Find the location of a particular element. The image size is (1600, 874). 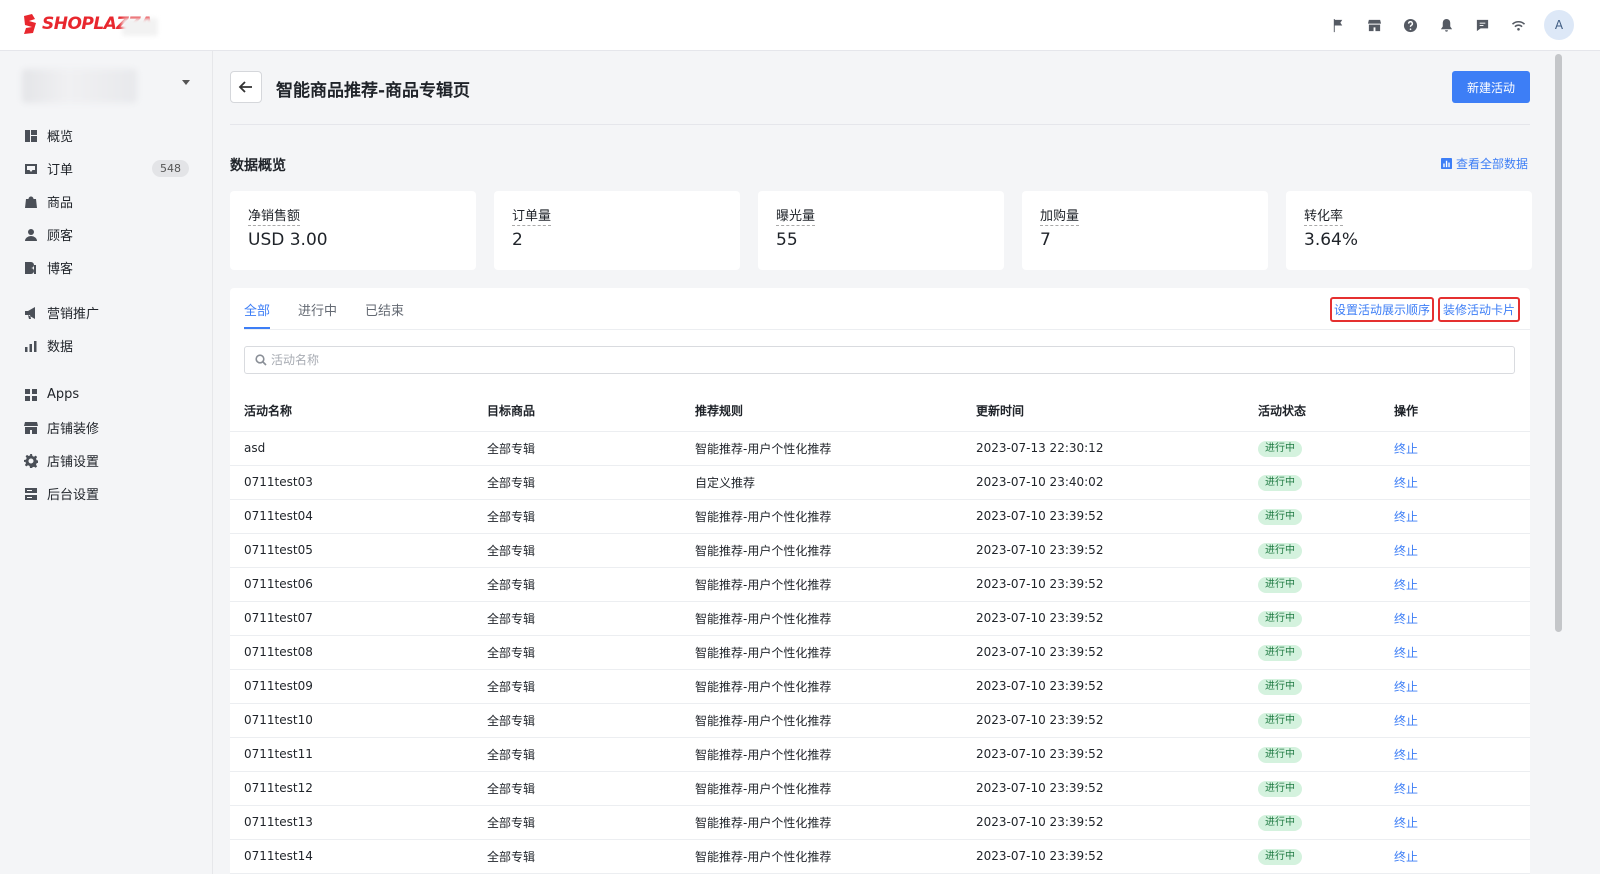

view-all-data-link: 查看全部数据 is located at coordinates (1484, 163).